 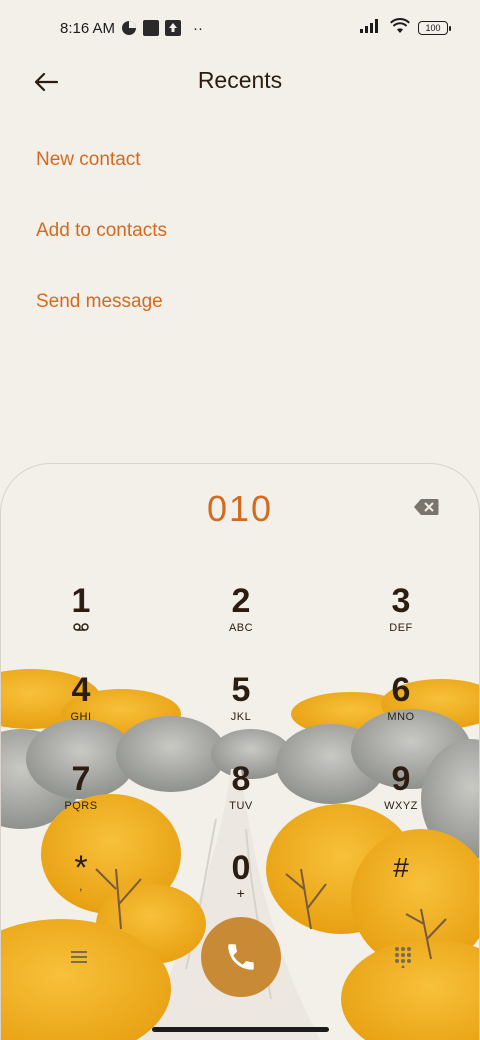 I want to click on key-7: 7 PQRS, so click(x=81, y=800).